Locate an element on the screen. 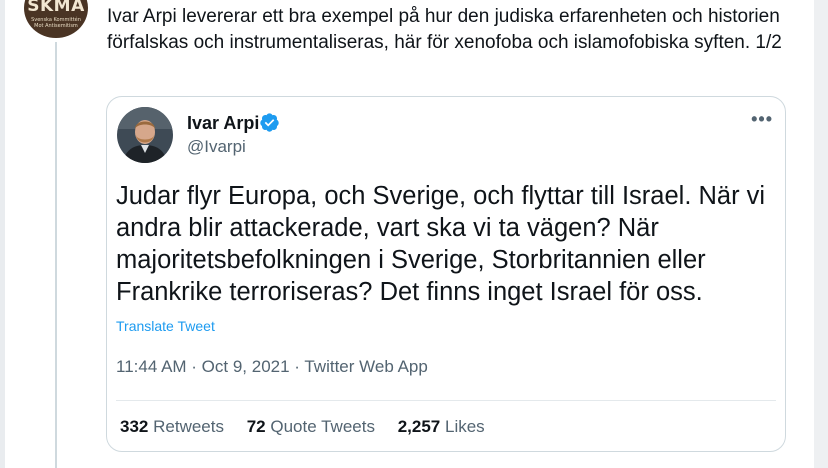 The image size is (828, 468). quote-tweets-stat: 72 Quote Tweets is located at coordinates (311, 426).